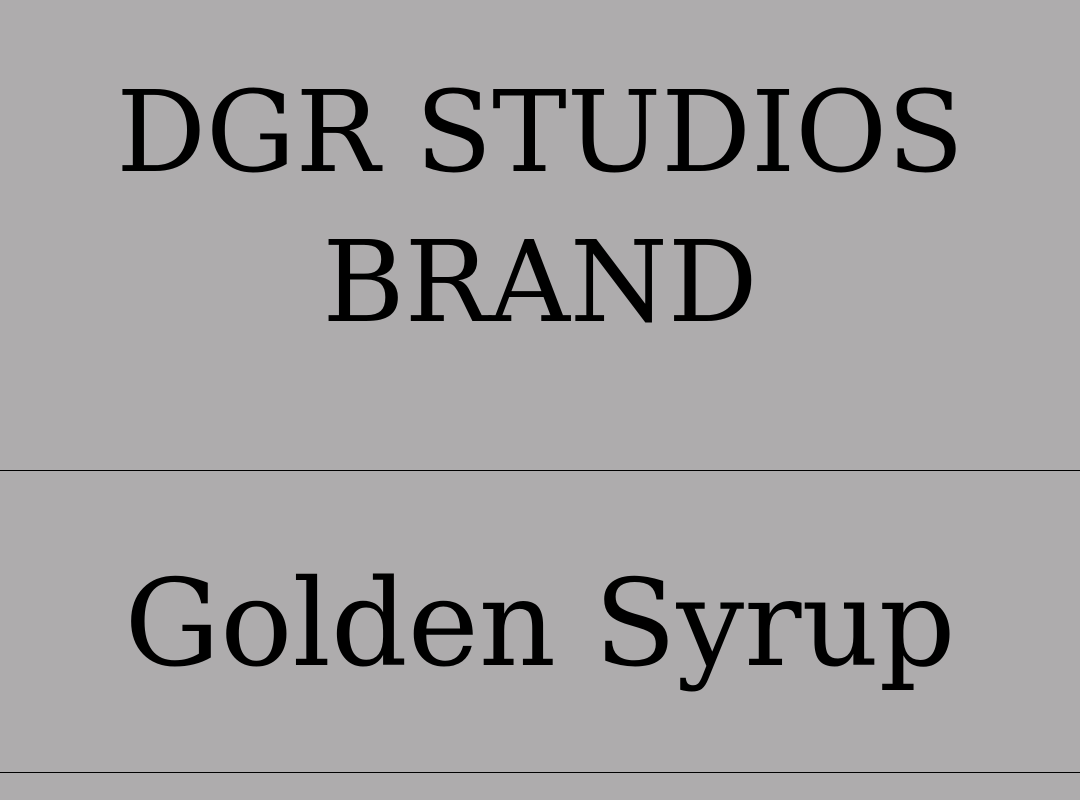 This screenshot has height=800, width=1080. Describe the element at coordinates (540, 283) in the screenshot. I see `brand-title-line-2: BRAND` at that location.